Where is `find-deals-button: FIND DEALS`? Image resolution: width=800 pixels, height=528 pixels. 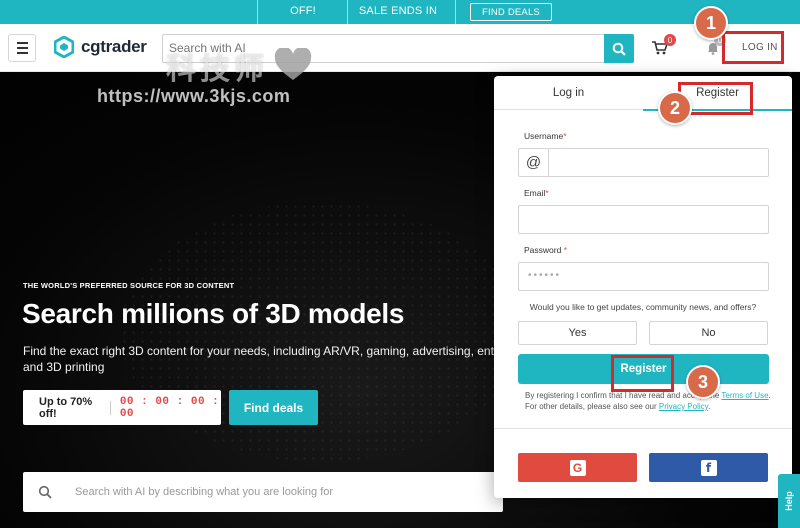 find-deals-button: FIND DEALS is located at coordinates (511, 12).